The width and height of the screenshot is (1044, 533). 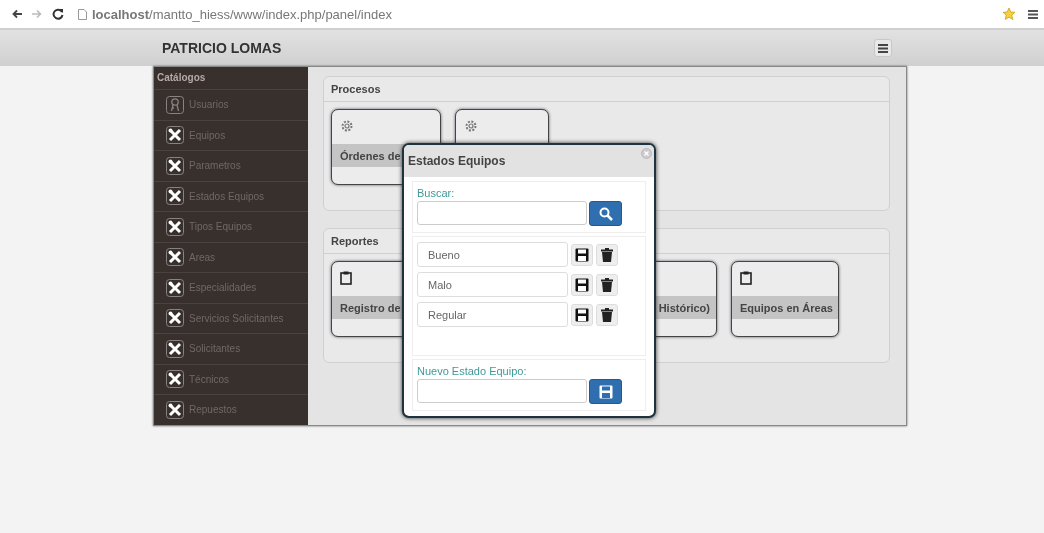 What do you see at coordinates (605, 391) in the screenshot?
I see `save-new-button` at bounding box center [605, 391].